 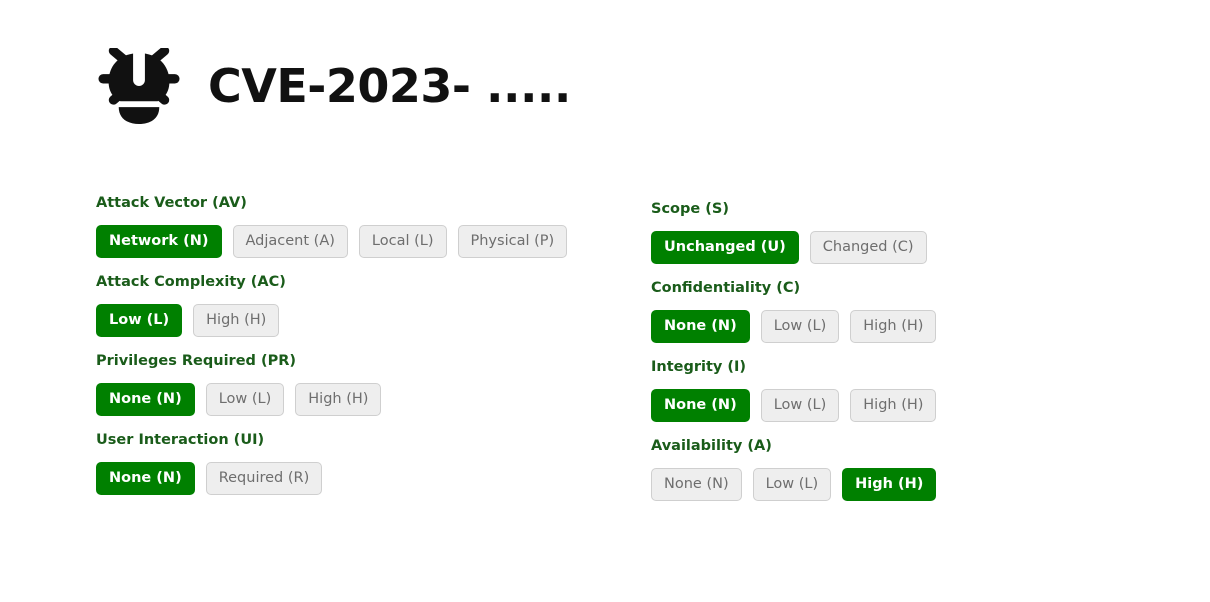 I want to click on option-privileges-required-none: None (N), so click(x=145, y=399).